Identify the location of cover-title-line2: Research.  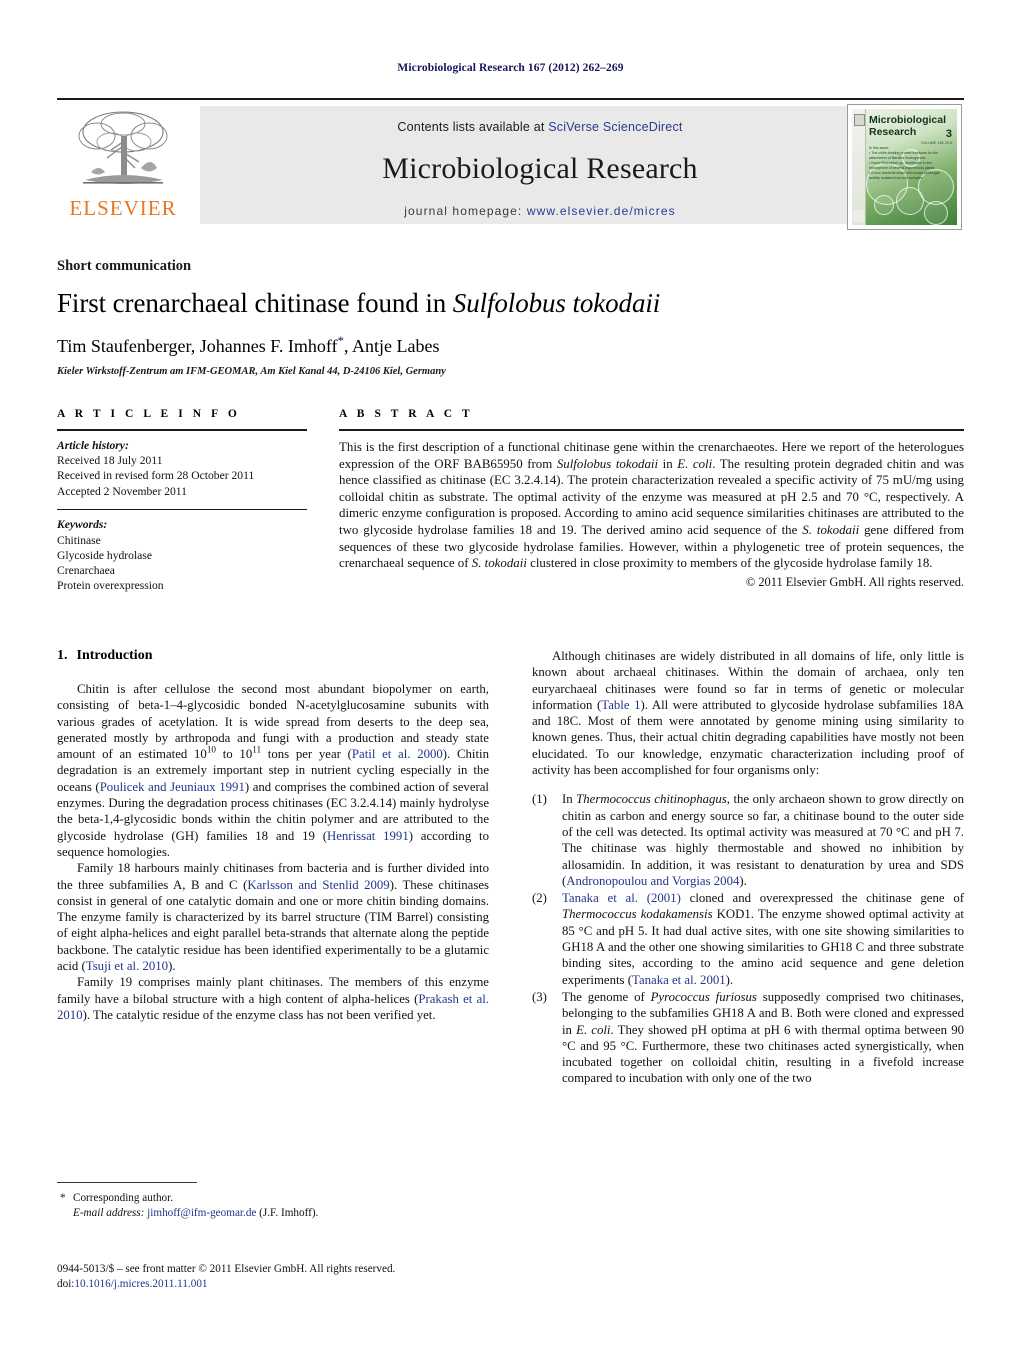
(893, 131).